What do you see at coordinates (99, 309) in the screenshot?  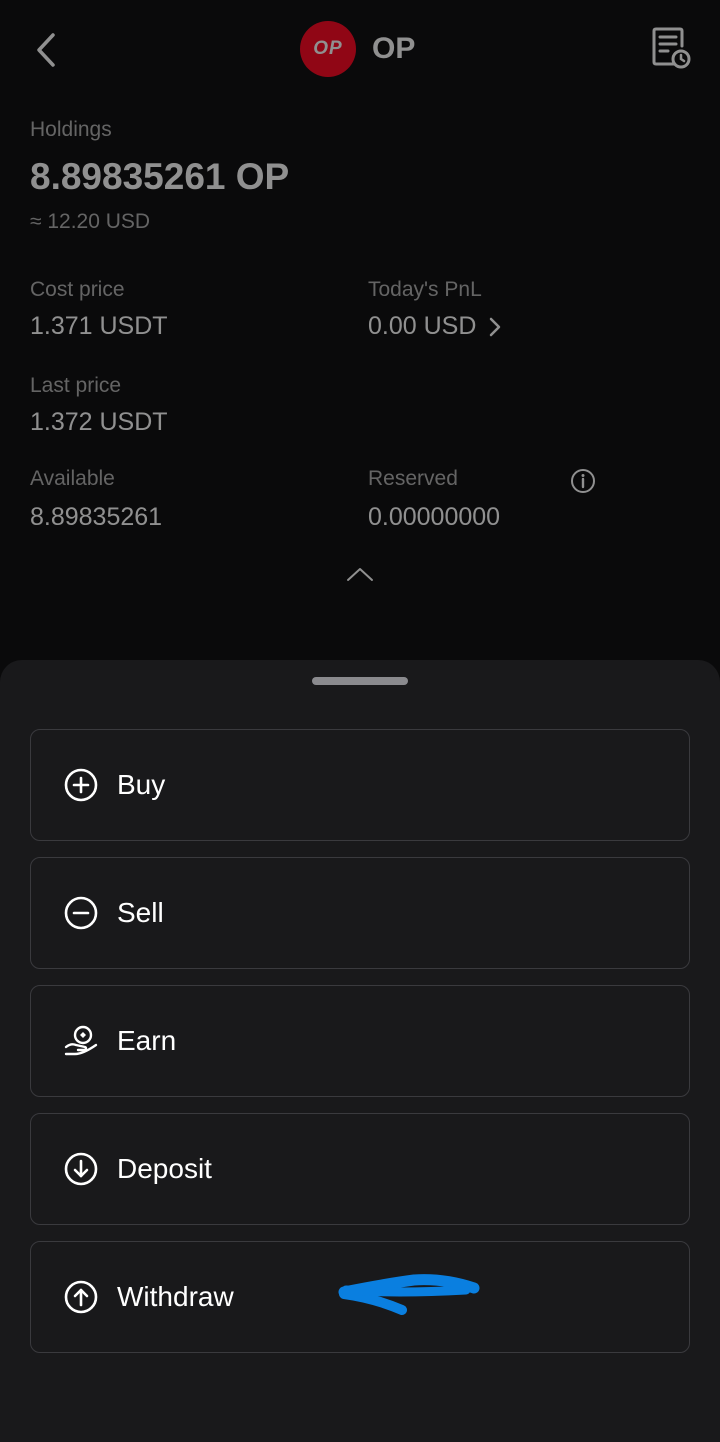 I see `cost-price-stat: Cost price 1.371 USDT` at bounding box center [99, 309].